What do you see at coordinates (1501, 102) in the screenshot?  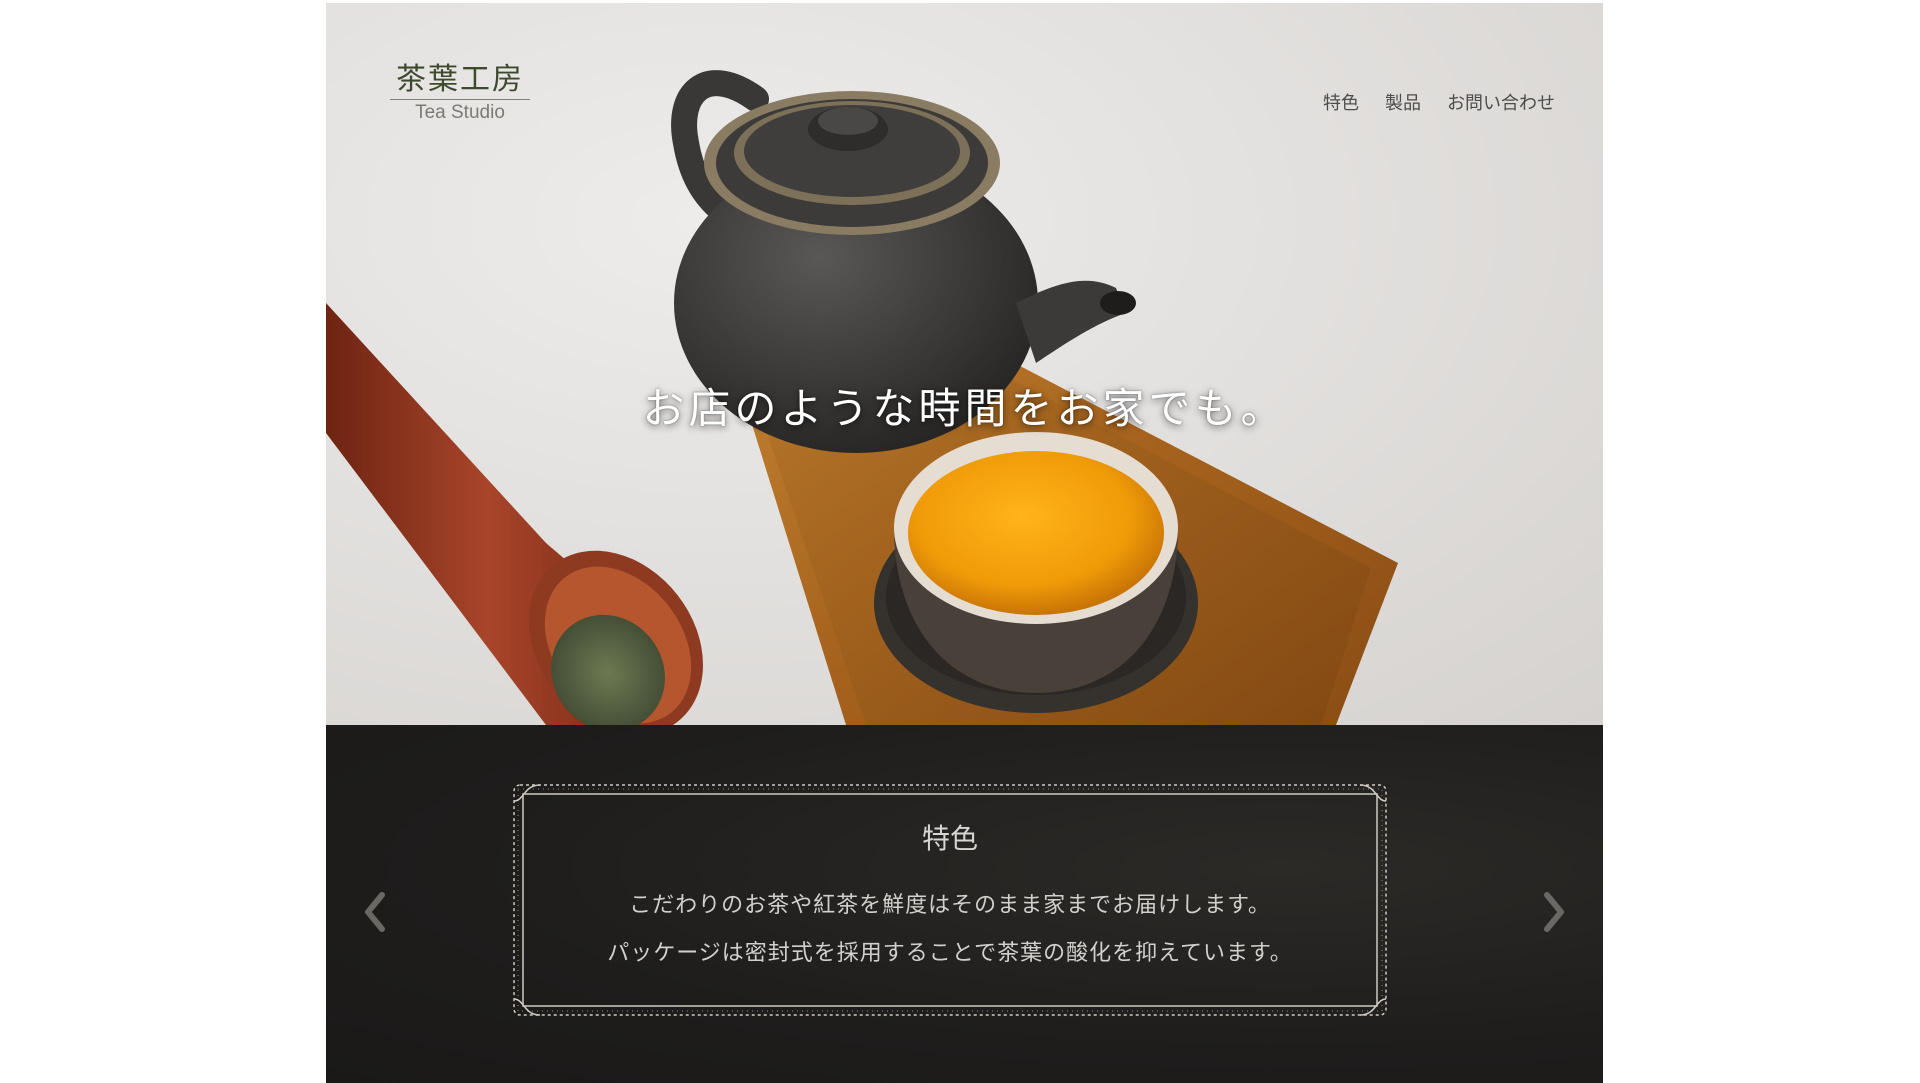 I see `nav-item-contact: お問い合わせ` at bounding box center [1501, 102].